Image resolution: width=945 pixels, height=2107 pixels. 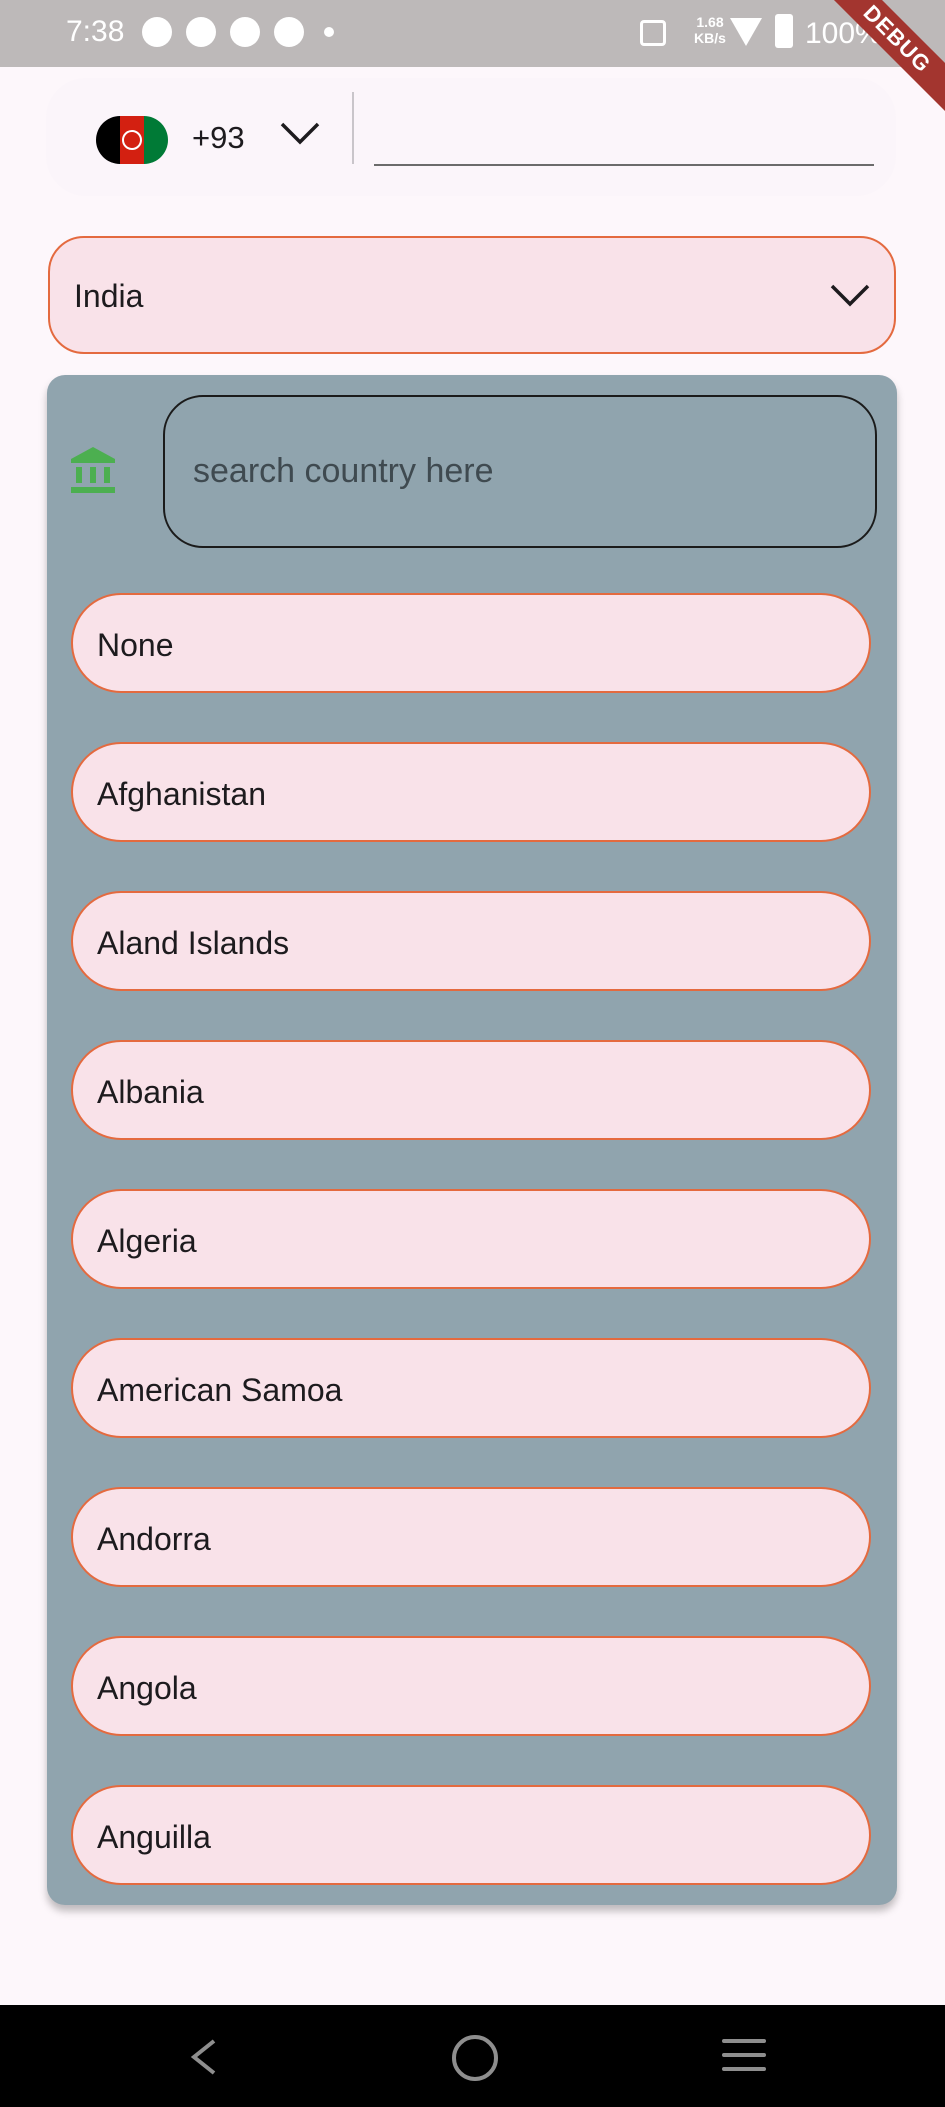 What do you see at coordinates (135, 645) in the screenshot?
I see `option-label: None` at bounding box center [135, 645].